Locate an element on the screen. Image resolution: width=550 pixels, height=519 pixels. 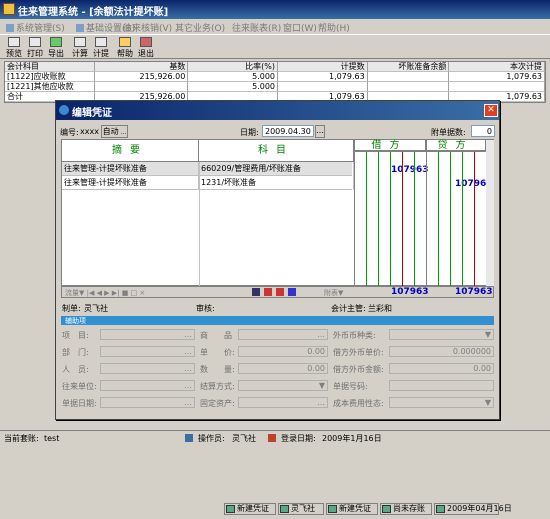
grid-footer: 流量▼ |◀ ◀ ▶ ▶| ■ □ × 附表▼ 107963 107963 is located at coordinates (277, 292).